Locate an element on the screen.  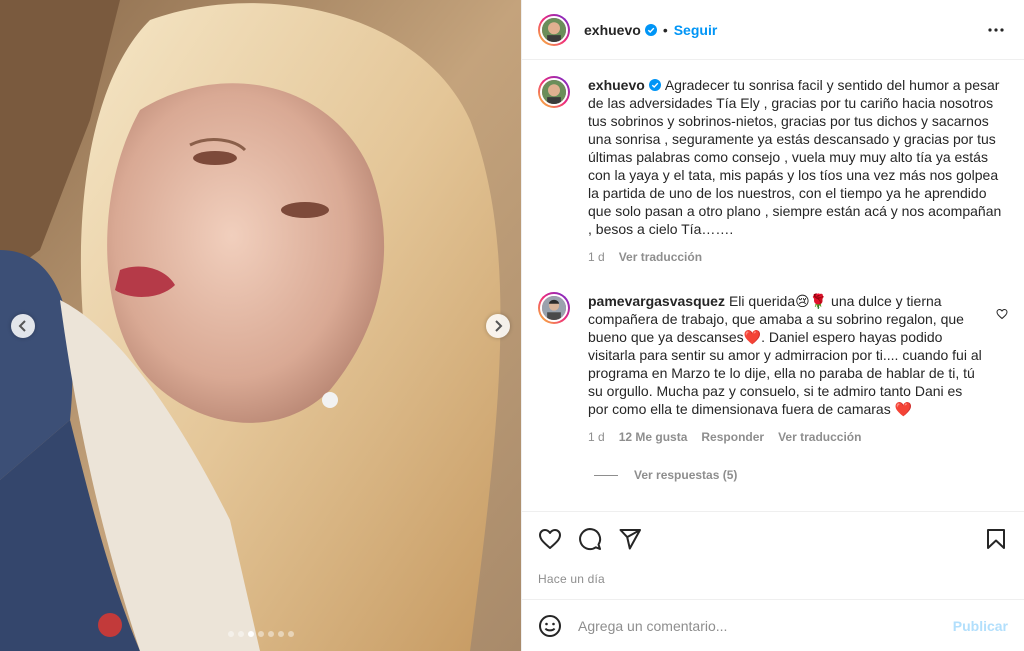
comment-likes-count: 12 Me gusta is located at coordinates (653, 437).